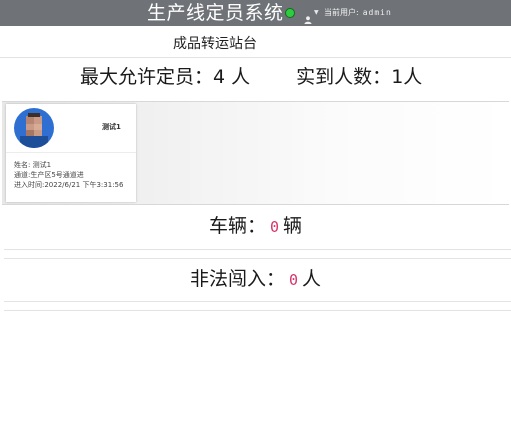 The width and height of the screenshot is (511, 435). Describe the element at coordinates (377, 12) in the screenshot. I see `current-user-name: admin` at that location.